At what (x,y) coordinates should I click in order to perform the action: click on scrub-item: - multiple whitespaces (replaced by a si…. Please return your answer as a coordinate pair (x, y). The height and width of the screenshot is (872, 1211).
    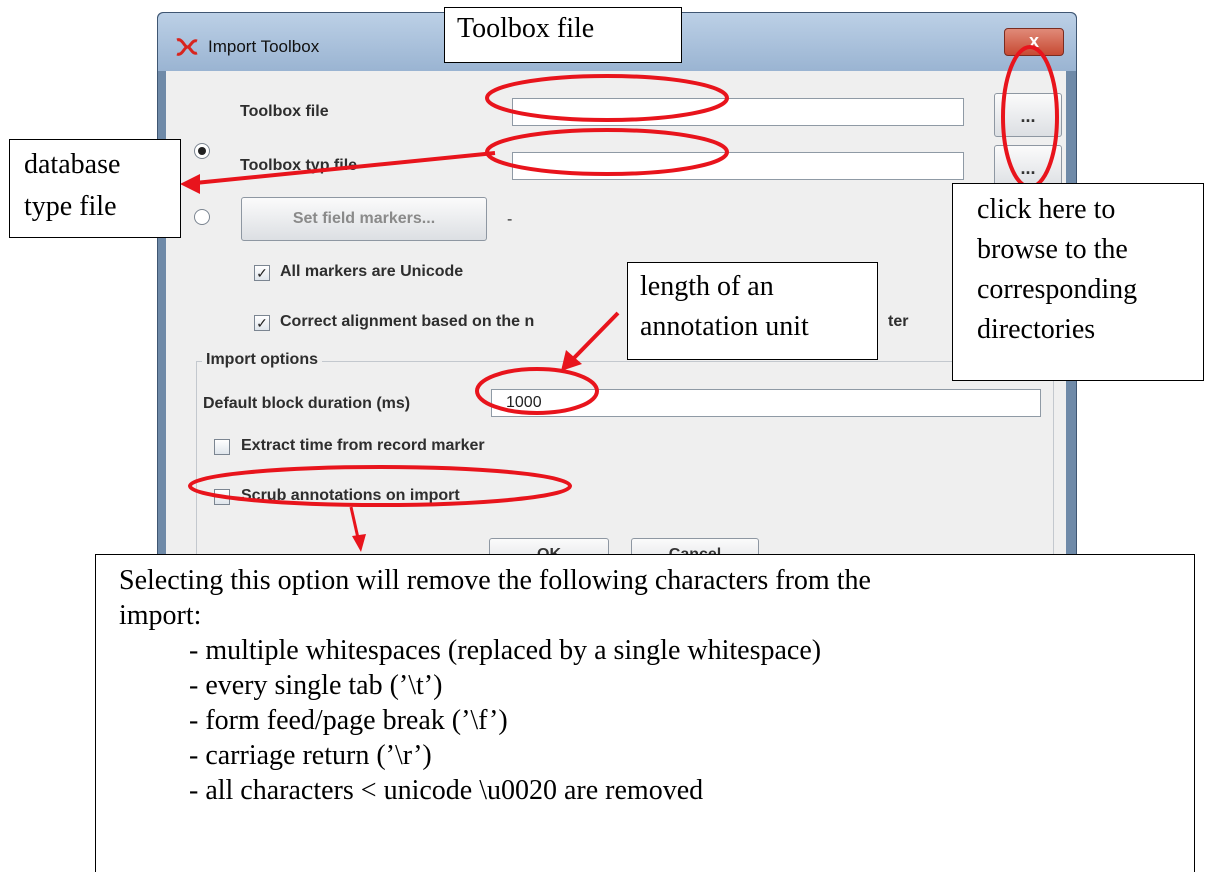
    Looking at the image, I should click on (505, 650).